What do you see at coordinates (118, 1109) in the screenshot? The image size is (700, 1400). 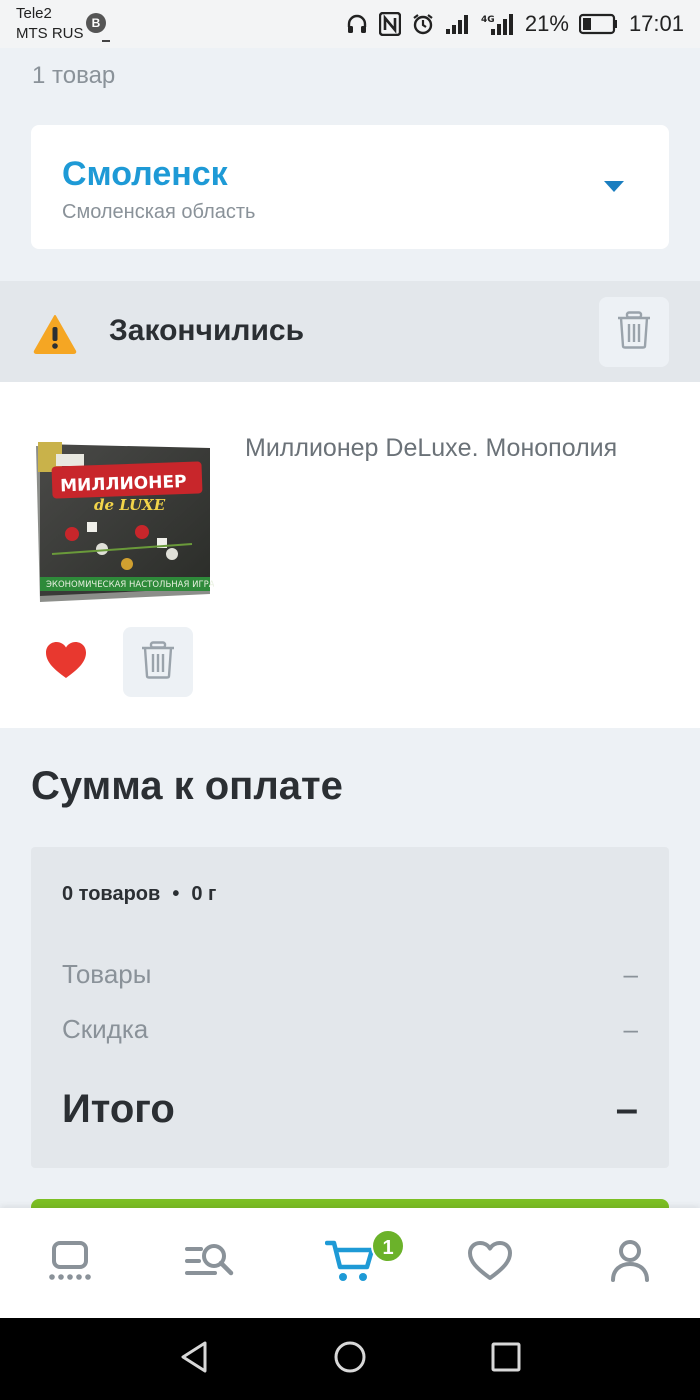 I see `summary-total-label: Итого` at bounding box center [118, 1109].